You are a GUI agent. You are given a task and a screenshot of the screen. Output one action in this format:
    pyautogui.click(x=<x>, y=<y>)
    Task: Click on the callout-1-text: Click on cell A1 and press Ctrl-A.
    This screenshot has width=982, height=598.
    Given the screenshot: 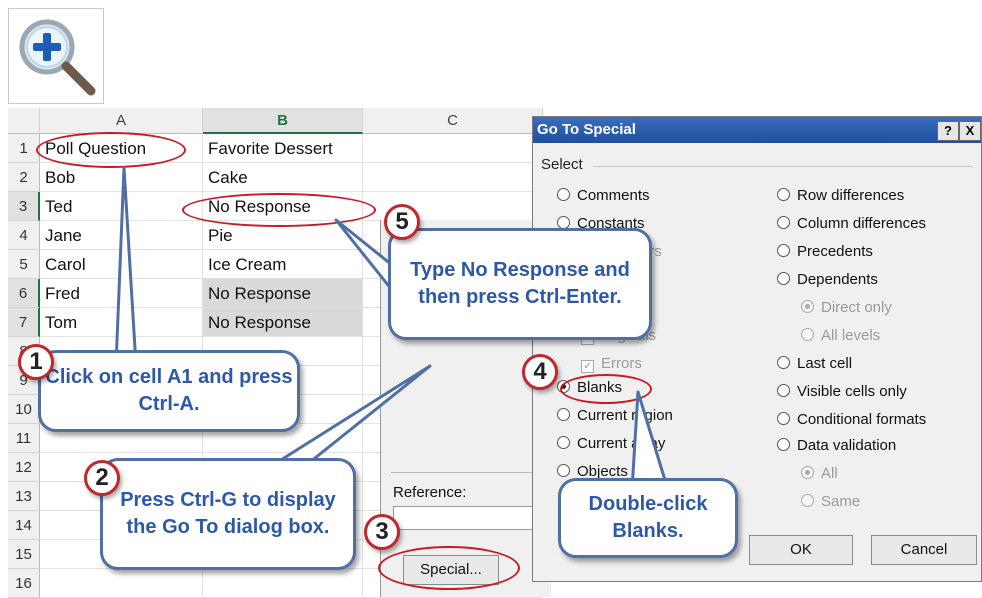 What is the action you would take?
    pyautogui.click(x=169, y=390)
    